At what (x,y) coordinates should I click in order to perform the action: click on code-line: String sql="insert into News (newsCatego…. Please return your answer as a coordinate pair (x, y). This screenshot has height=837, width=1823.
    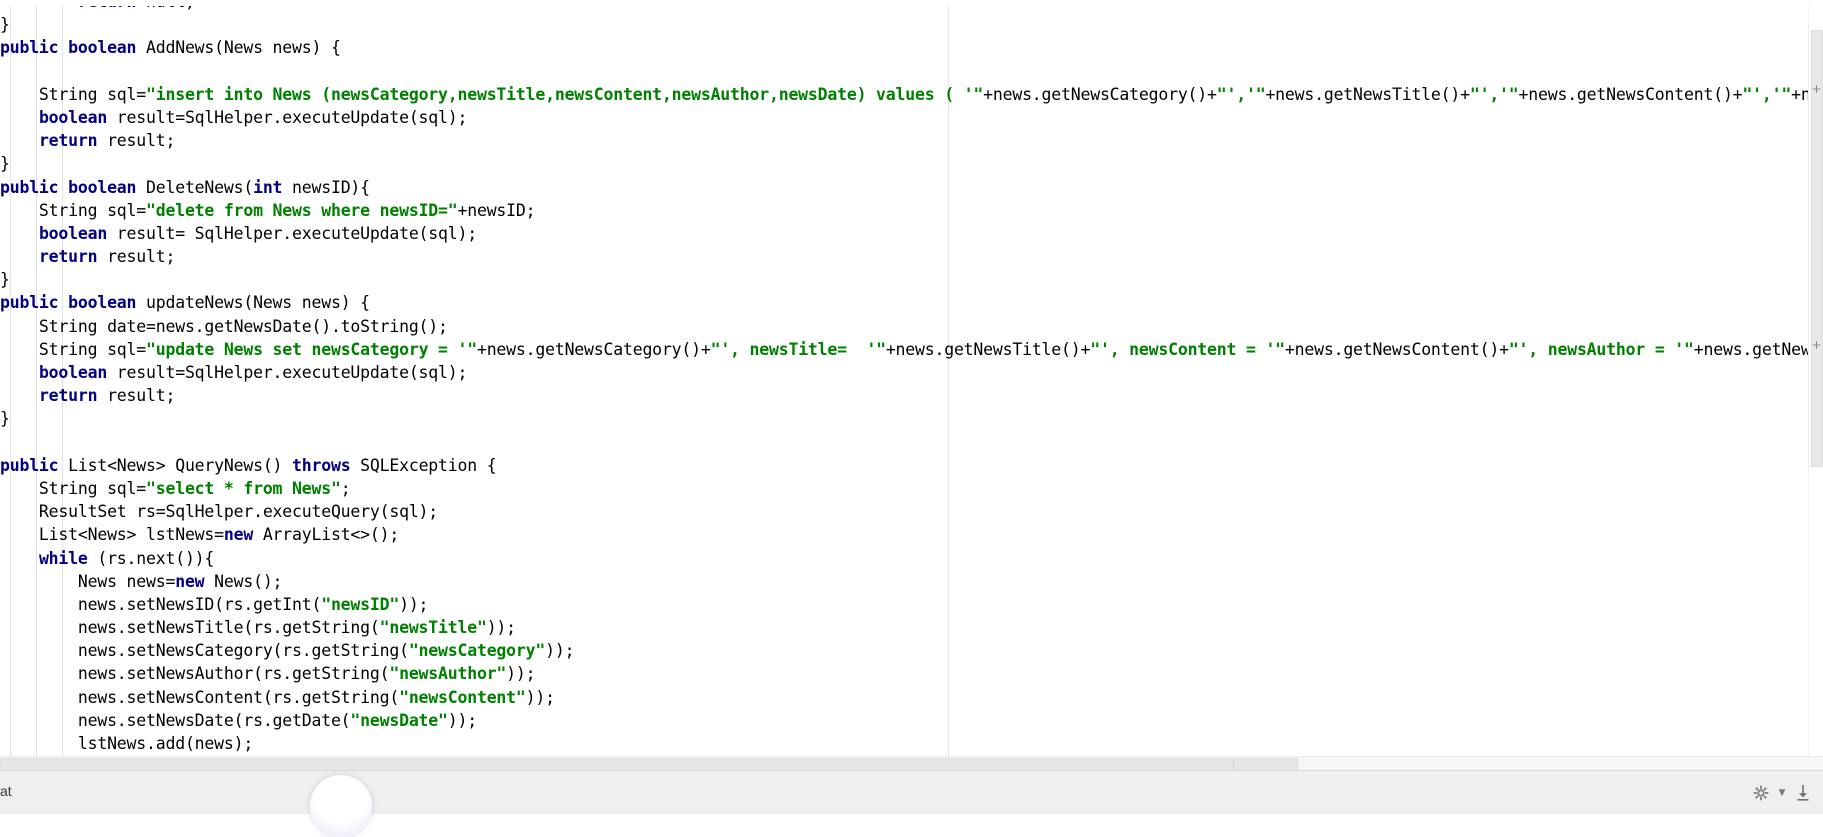
    Looking at the image, I should click on (911, 94).